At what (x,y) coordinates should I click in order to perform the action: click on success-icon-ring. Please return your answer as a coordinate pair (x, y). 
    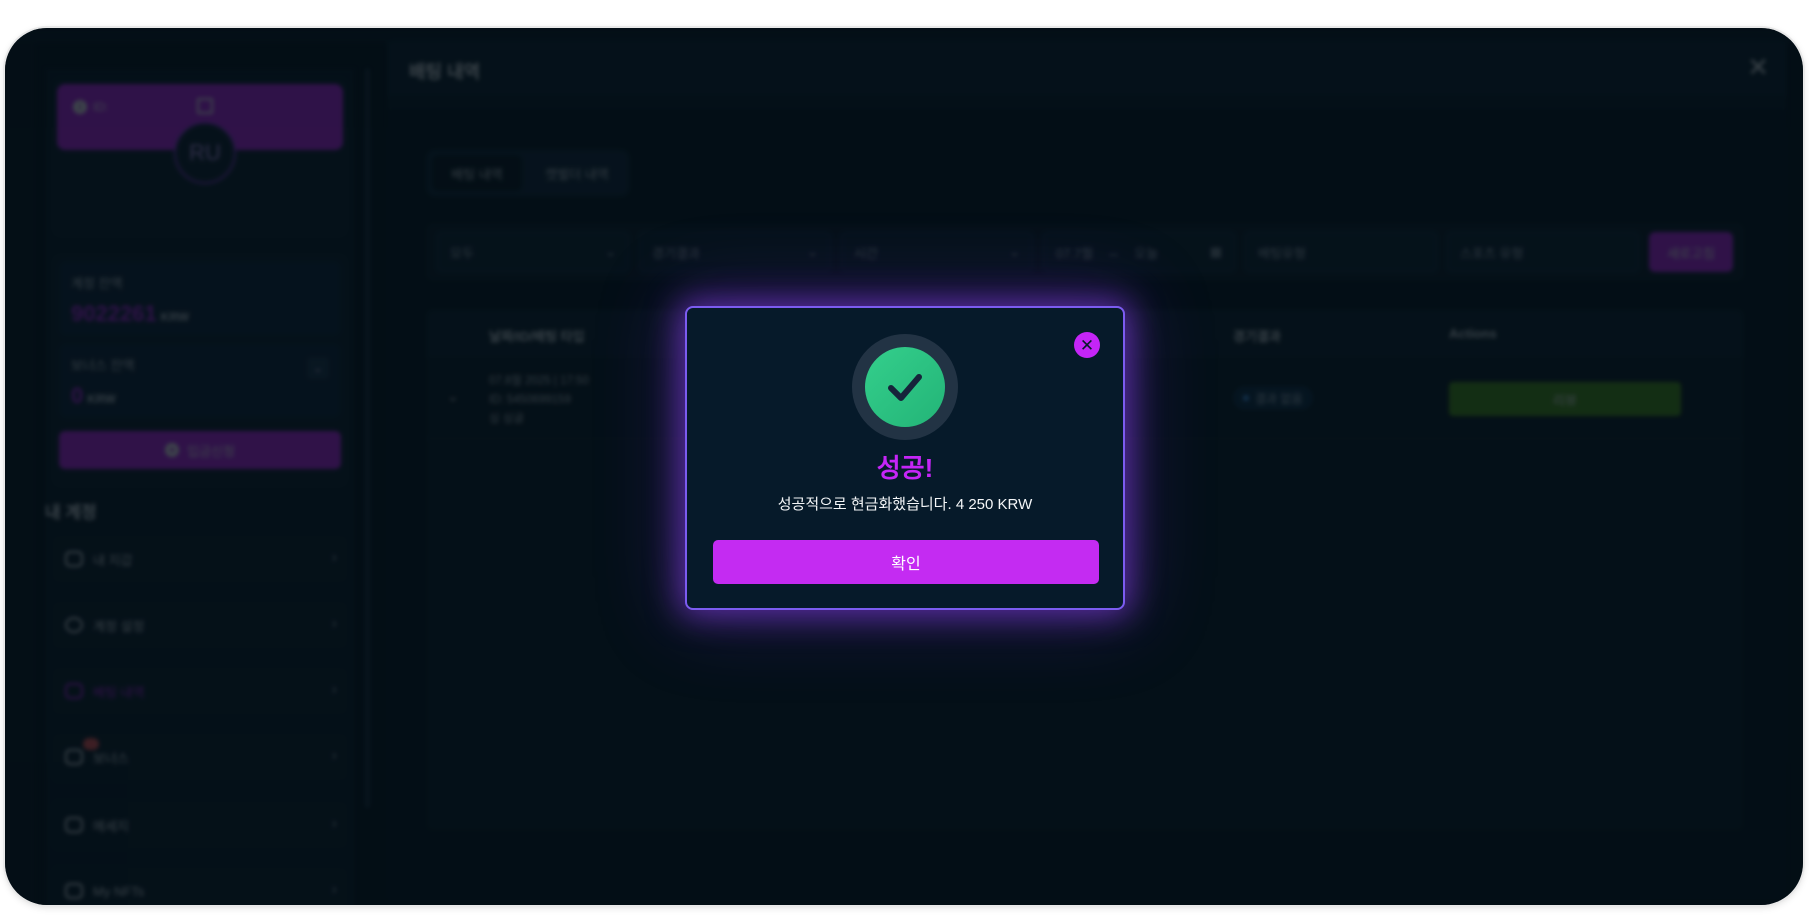
    Looking at the image, I should click on (905, 387).